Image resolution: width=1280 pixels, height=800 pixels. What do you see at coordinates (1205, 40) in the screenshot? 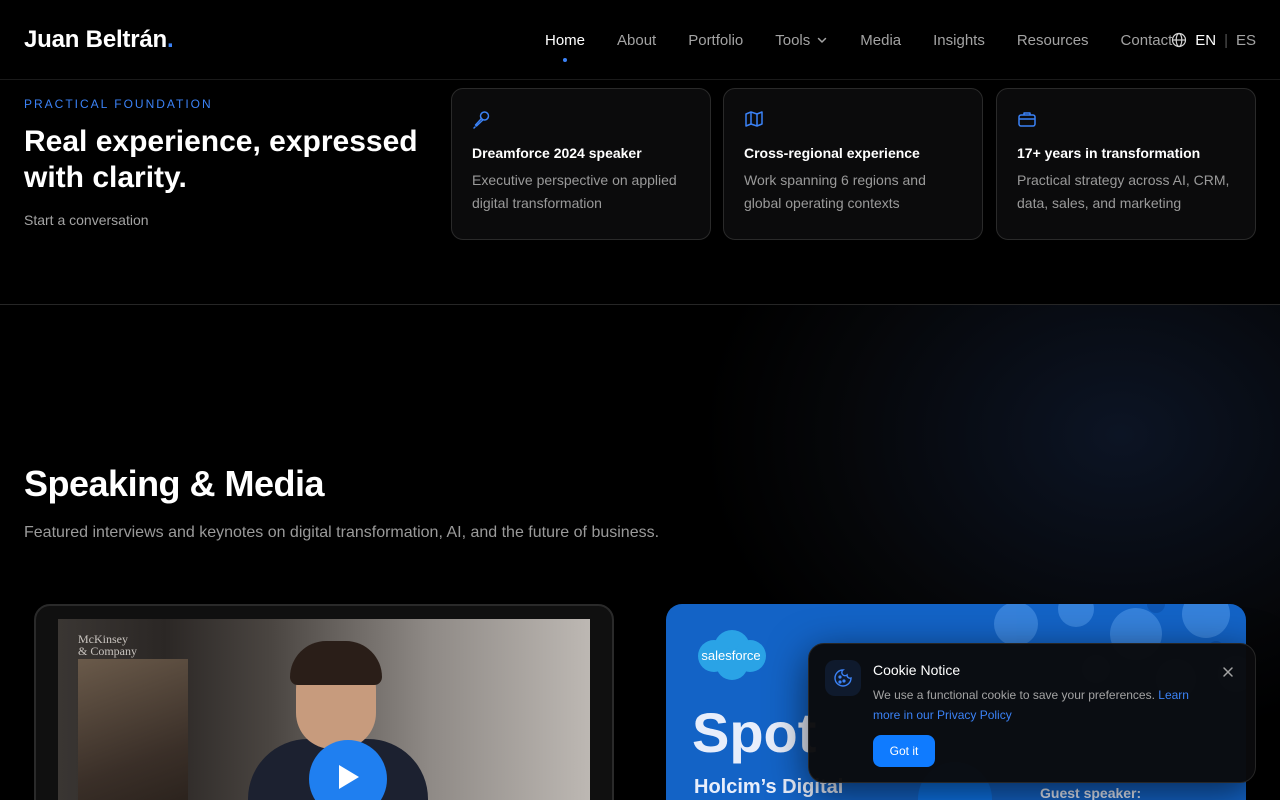
I see `language-en: EN` at bounding box center [1205, 40].